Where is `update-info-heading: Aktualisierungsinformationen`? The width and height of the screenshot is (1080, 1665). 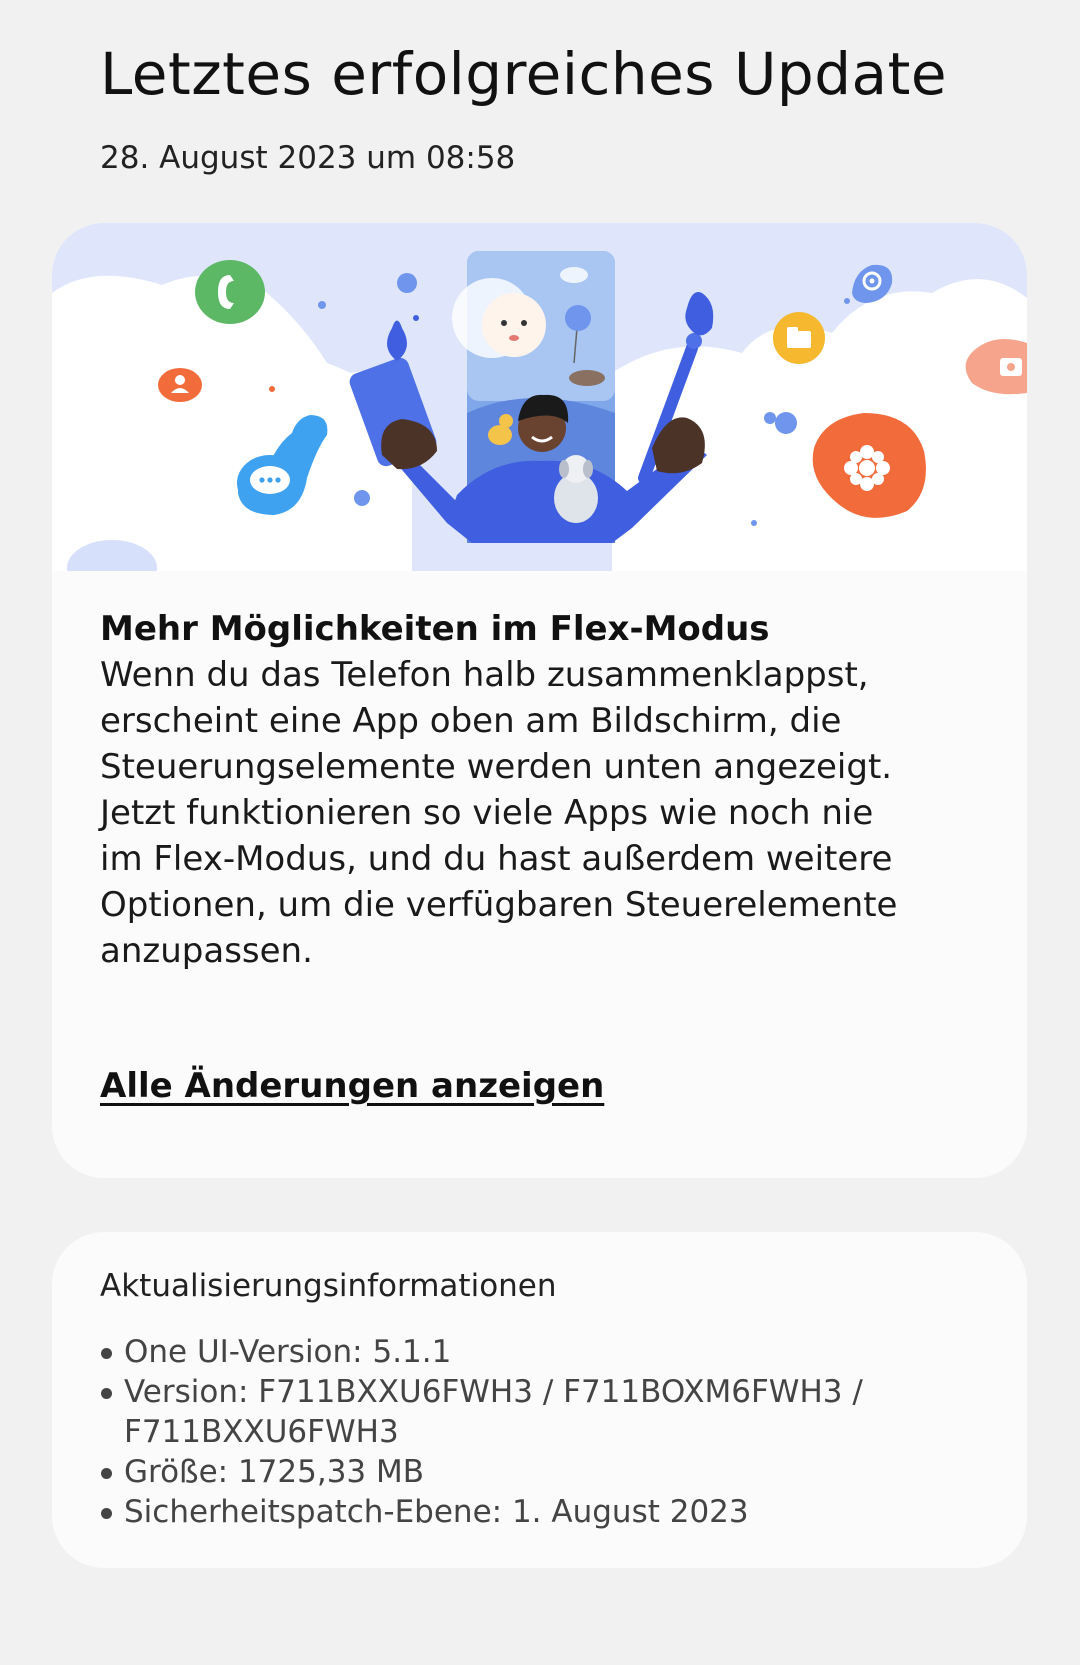
update-info-heading: Aktualisierungsinformationen is located at coordinates (328, 1286).